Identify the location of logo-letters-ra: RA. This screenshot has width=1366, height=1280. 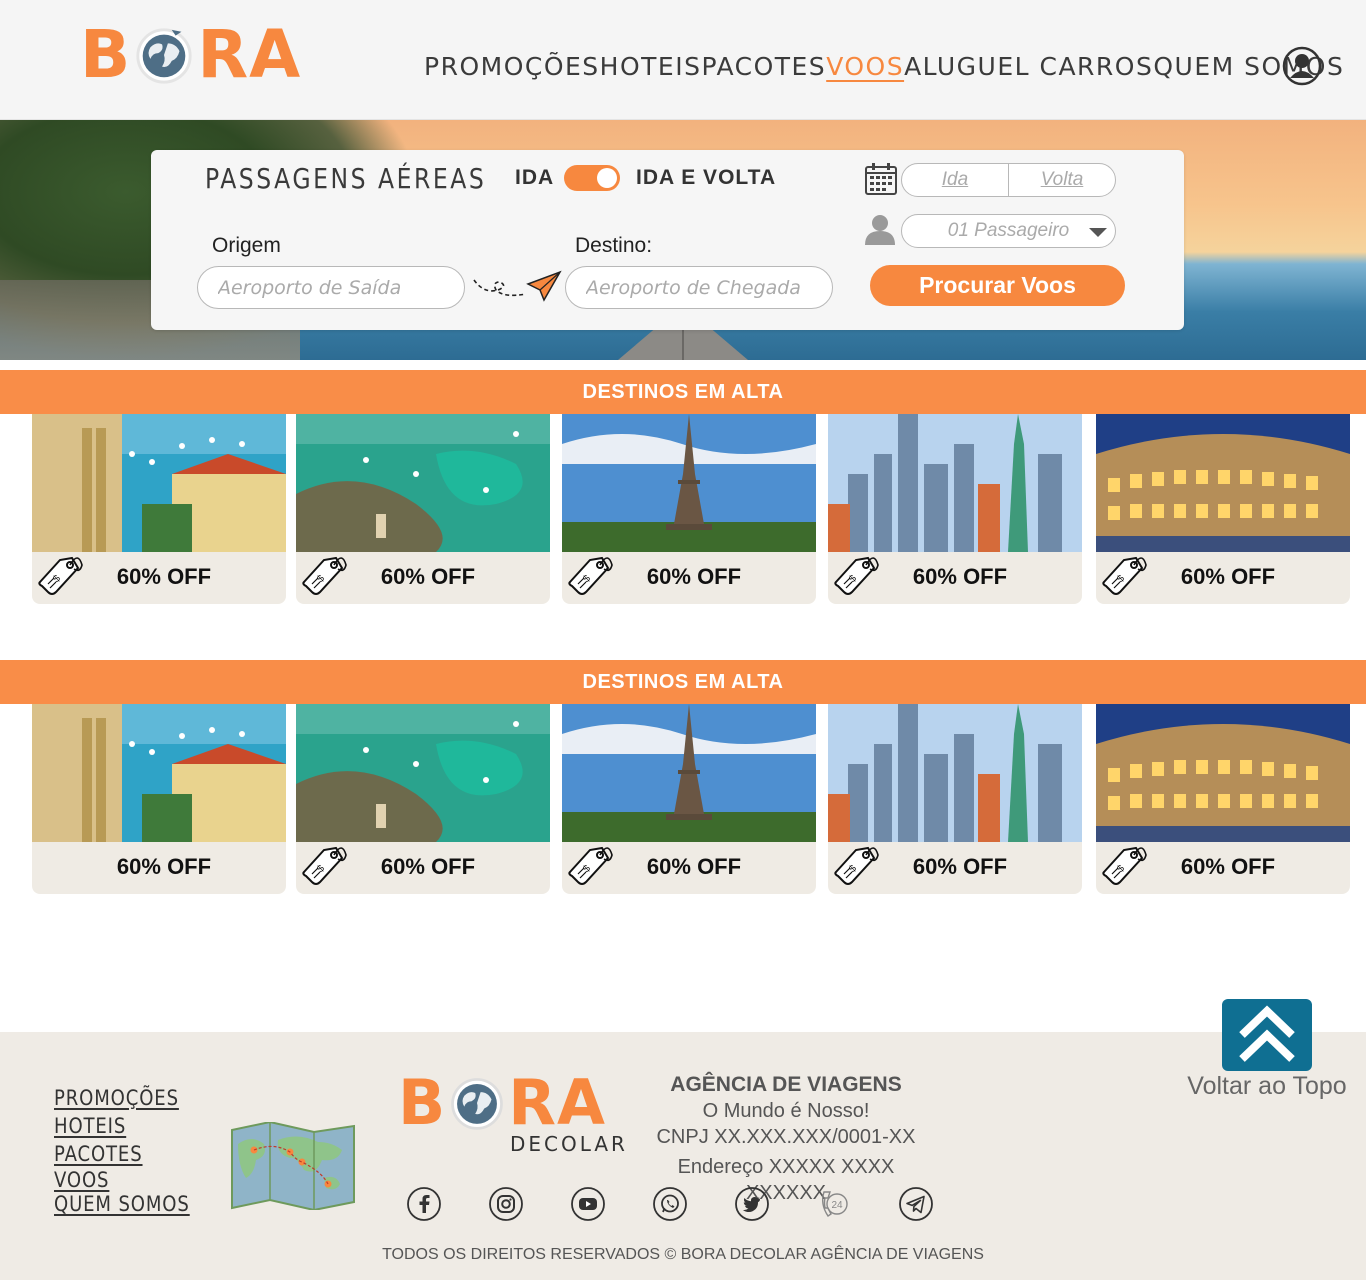
(249, 54).